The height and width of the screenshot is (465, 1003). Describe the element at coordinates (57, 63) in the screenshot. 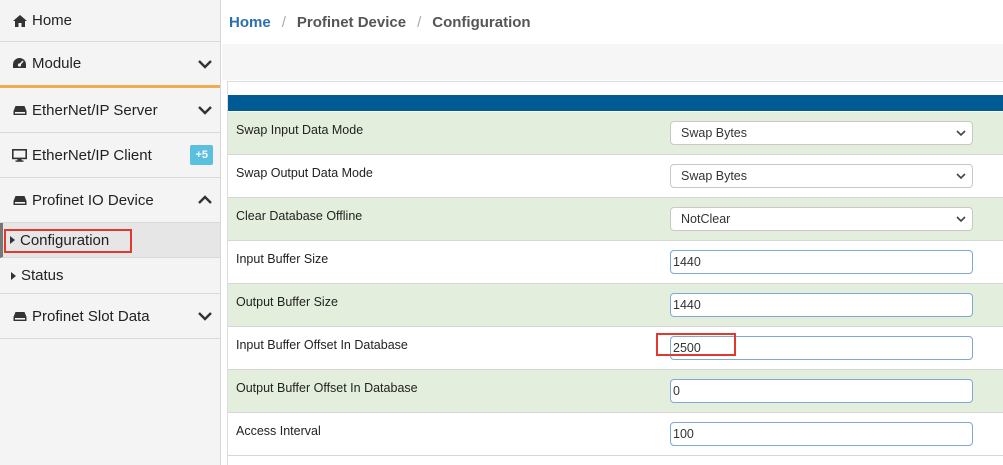

I see `sidebar-item-label: Module` at that location.